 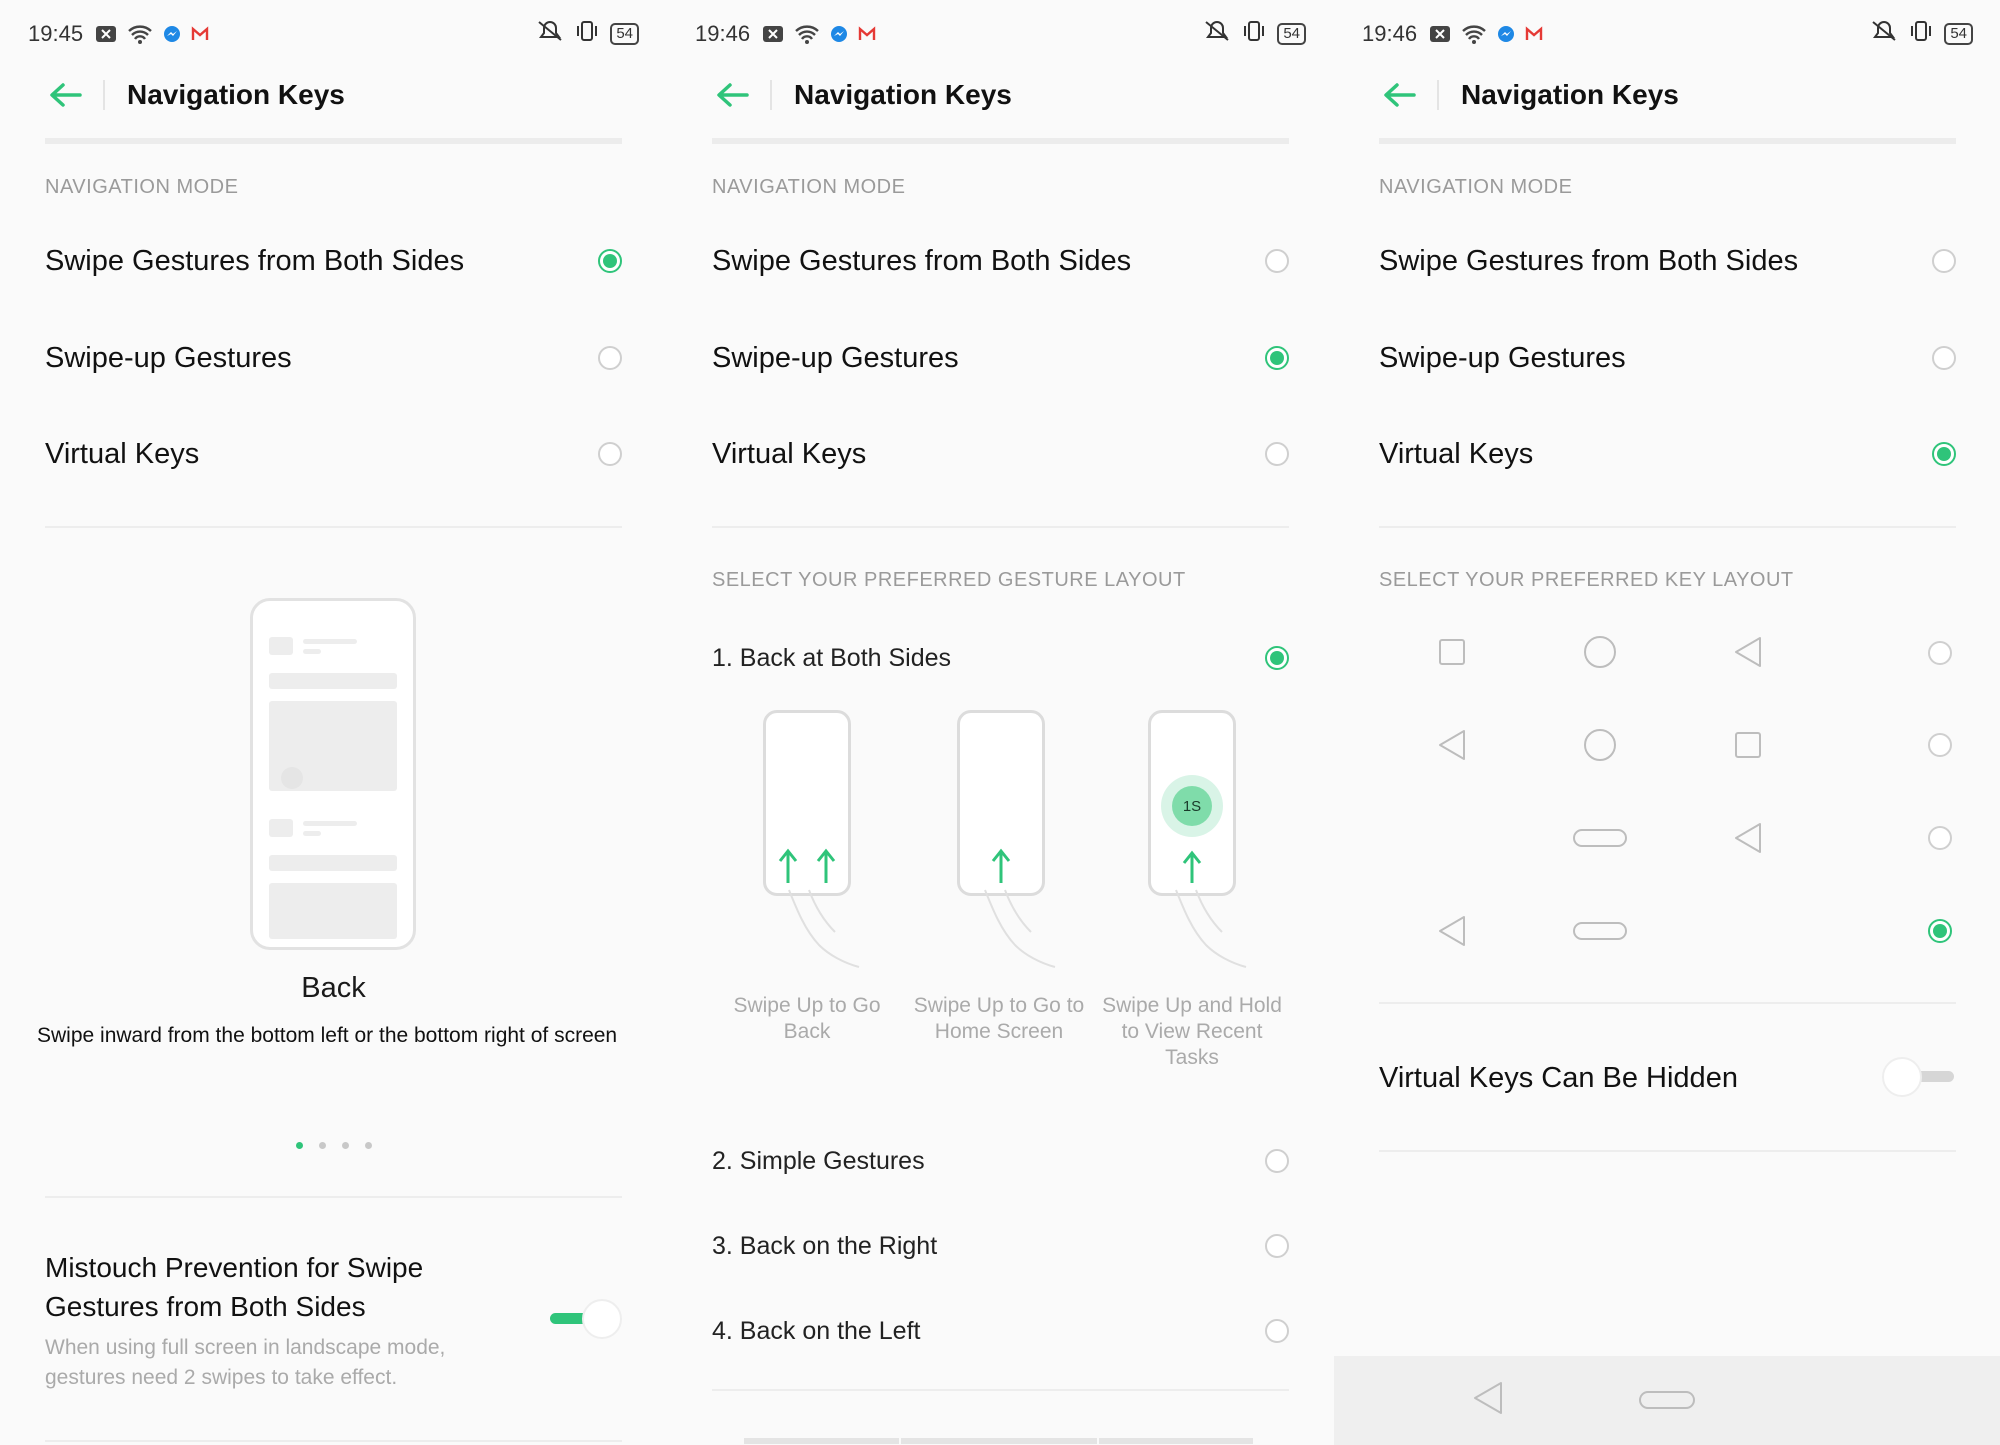 I want to click on gesture-pill-indicator, so click(x=999, y=1441).